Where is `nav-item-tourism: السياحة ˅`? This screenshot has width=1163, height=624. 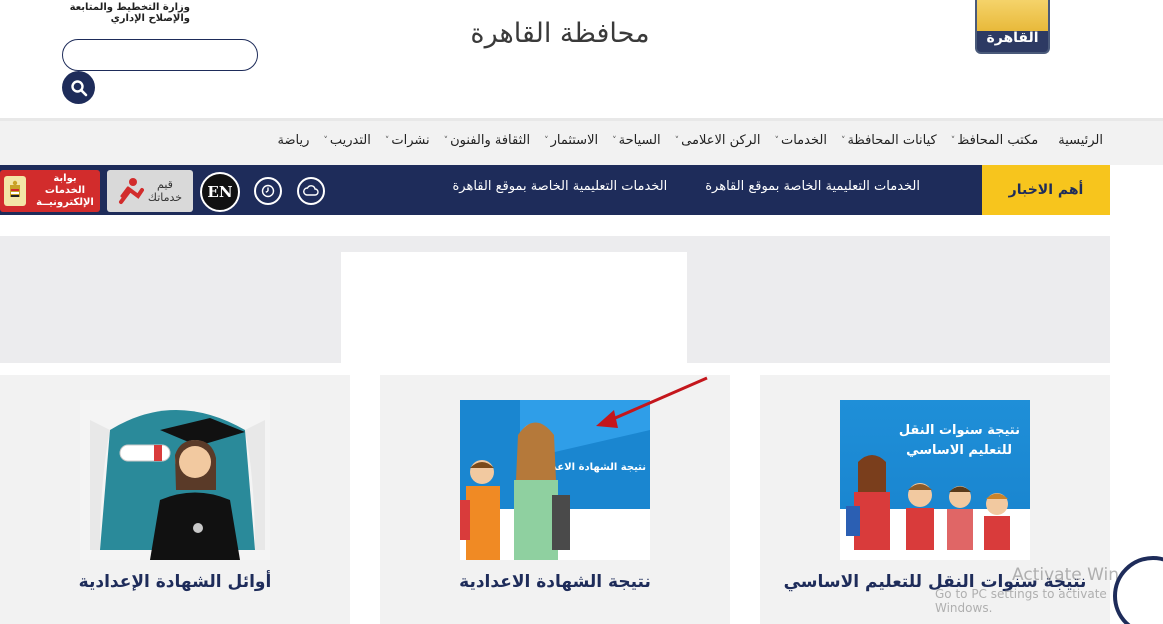
nav-item-tourism: السياحة ˅ is located at coordinates (634, 140).